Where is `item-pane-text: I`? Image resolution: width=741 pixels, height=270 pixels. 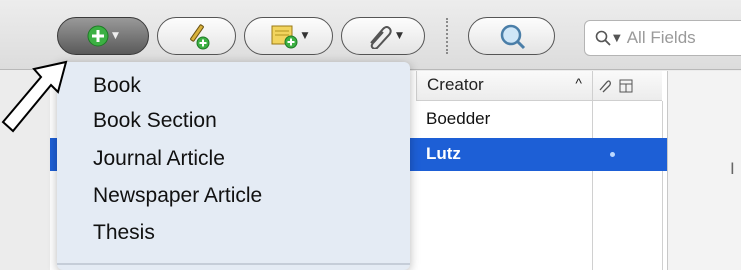
item-pane-text: I is located at coordinates (732, 168).